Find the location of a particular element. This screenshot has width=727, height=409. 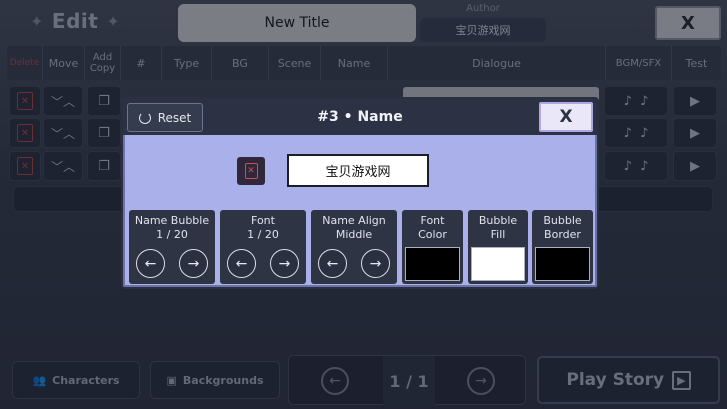

bubble-fill-option: Bubble Fill is located at coordinates (498, 247).